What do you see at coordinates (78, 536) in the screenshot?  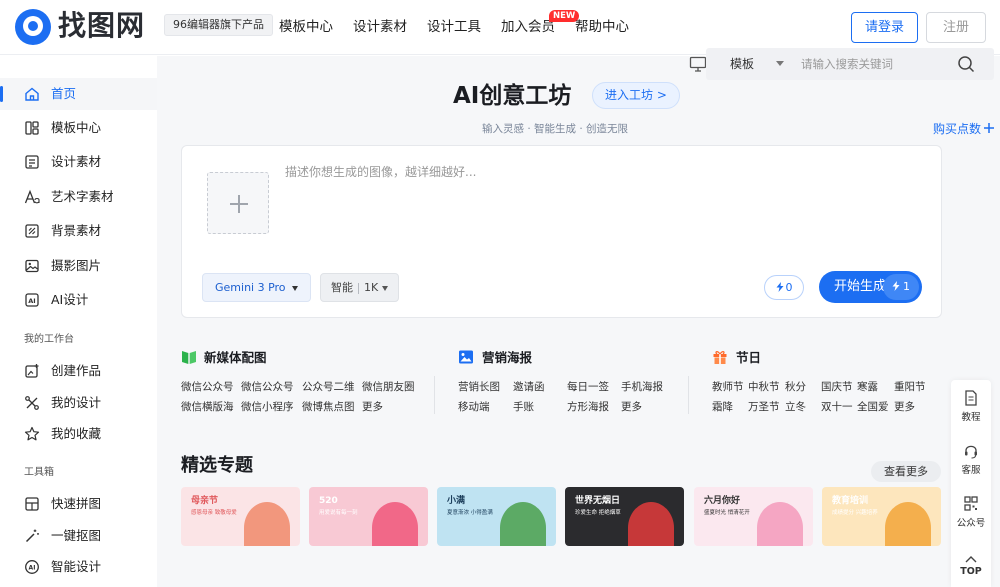 I see `sidebar-item-cutout: 一键抠图` at bounding box center [78, 536].